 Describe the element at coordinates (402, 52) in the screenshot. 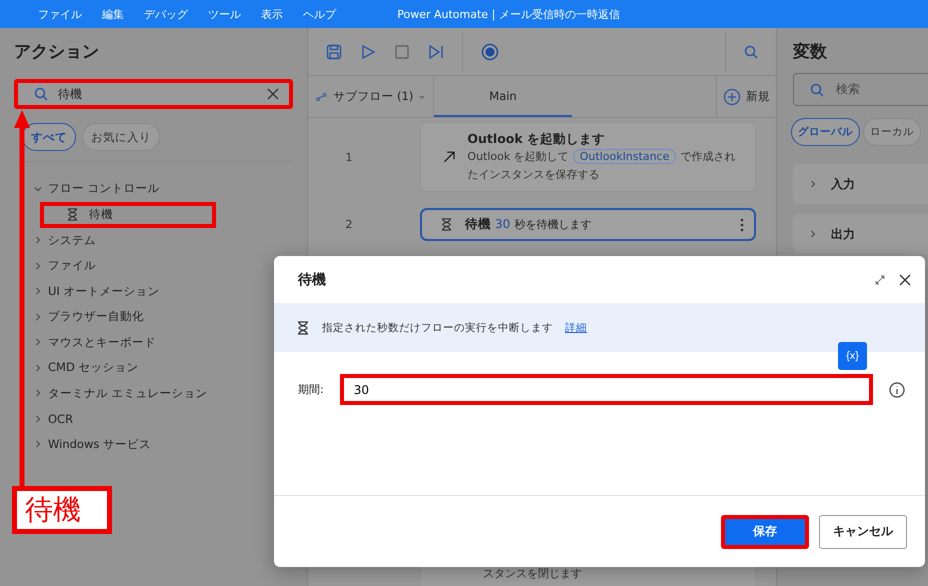

I see `stop-icon` at that location.